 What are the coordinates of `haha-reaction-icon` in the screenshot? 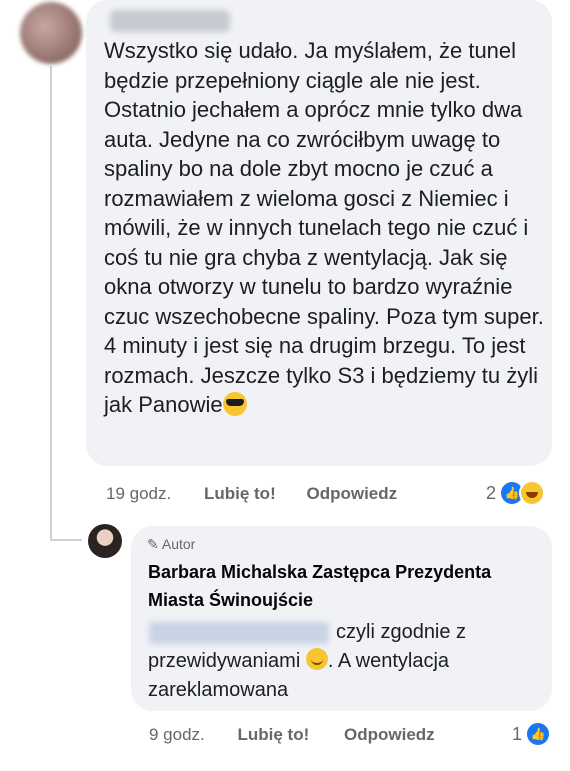 It's located at (532, 493).